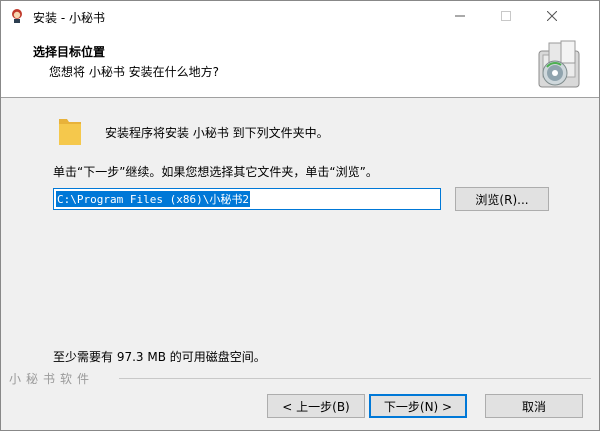  What do you see at coordinates (69, 18) in the screenshot?
I see `window-title: 安装 - 小秘书` at bounding box center [69, 18].